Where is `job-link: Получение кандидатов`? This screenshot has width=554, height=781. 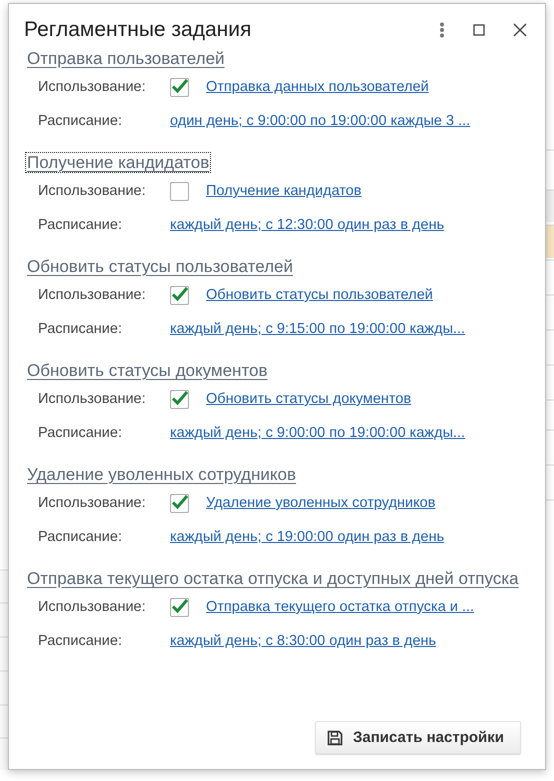
job-link: Получение кандидатов is located at coordinates (284, 191).